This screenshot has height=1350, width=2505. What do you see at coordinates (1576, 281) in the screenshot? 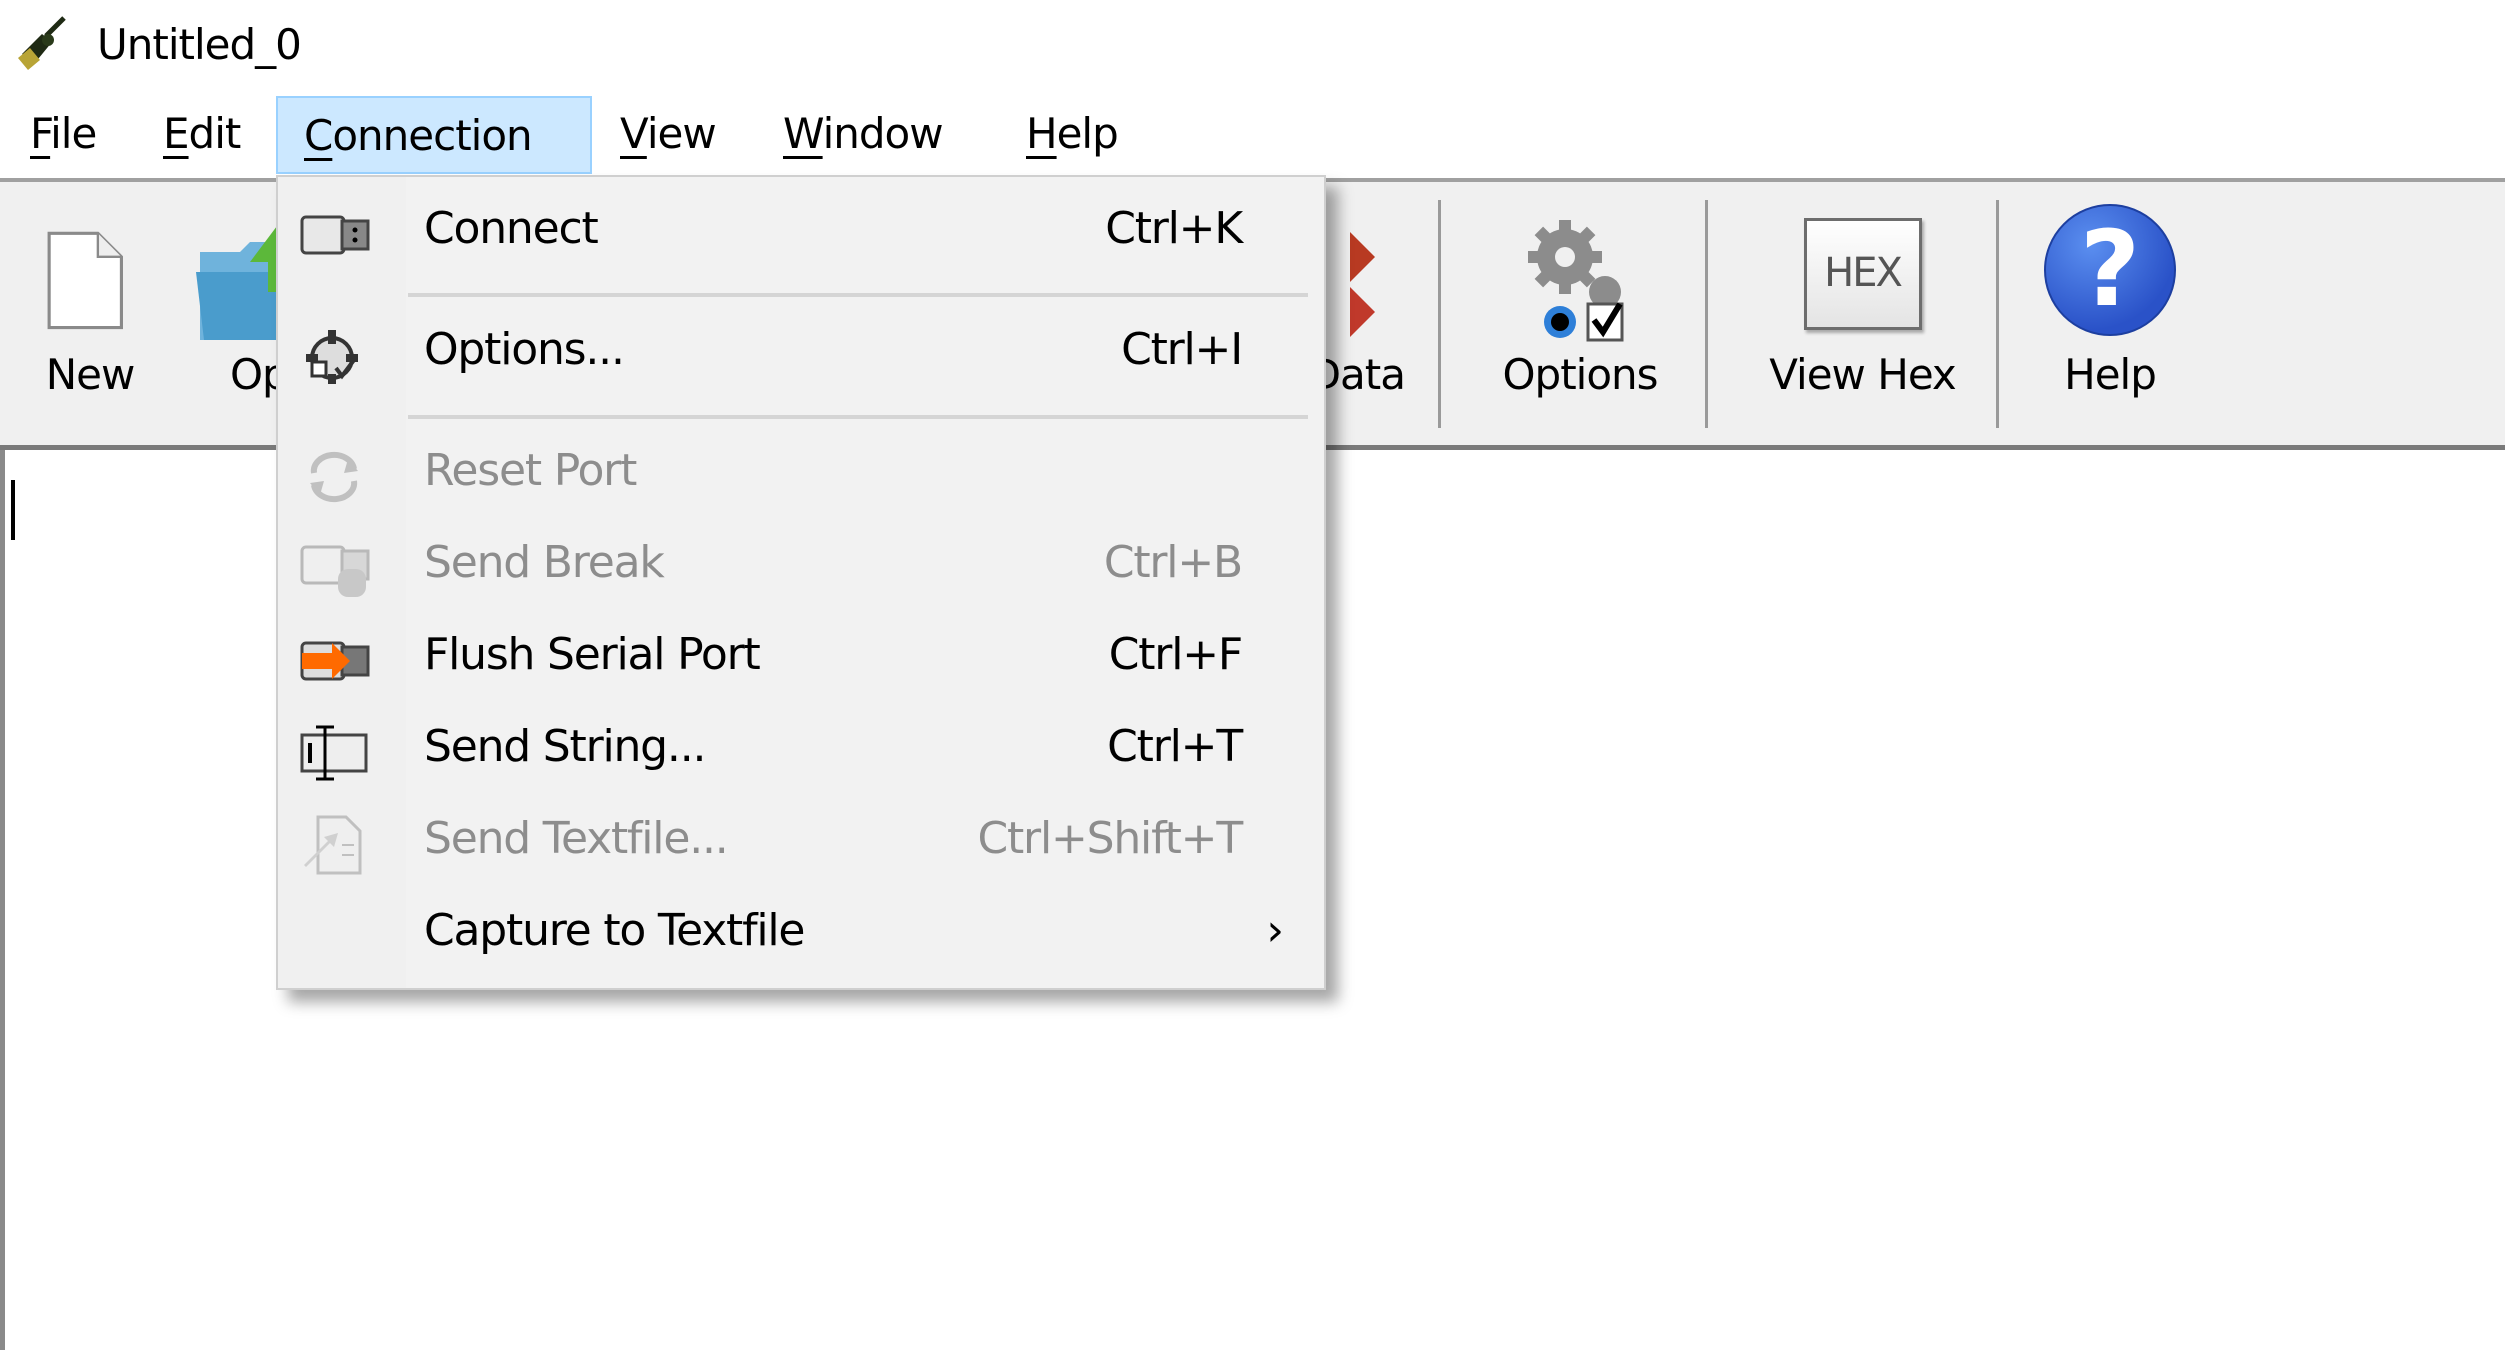
I see `options-gears-icon` at bounding box center [1576, 281].